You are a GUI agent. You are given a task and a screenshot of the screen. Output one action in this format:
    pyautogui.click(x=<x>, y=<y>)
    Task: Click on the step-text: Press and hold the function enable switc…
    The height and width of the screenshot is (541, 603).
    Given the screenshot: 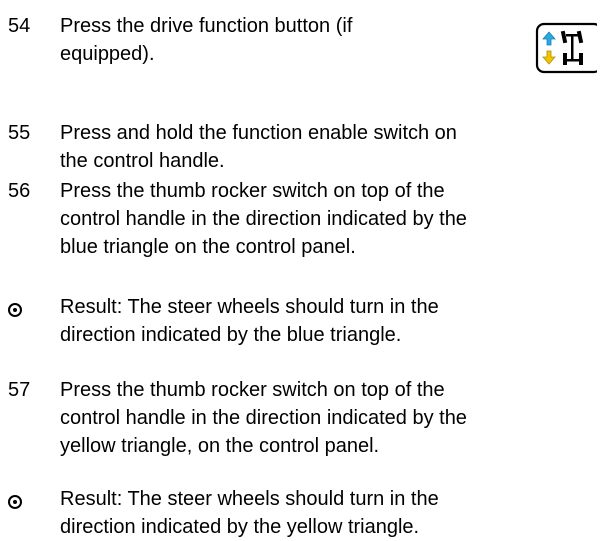 What is the action you would take?
    pyautogui.click(x=258, y=147)
    